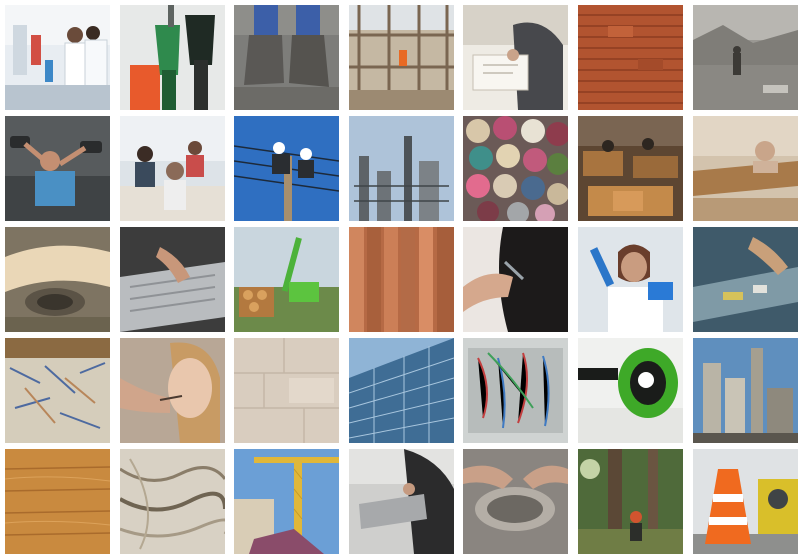 This screenshot has width=801, height=560. What do you see at coordinates (630, 168) in the screenshot?
I see `image-tile-textile-factory` at bounding box center [630, 168].